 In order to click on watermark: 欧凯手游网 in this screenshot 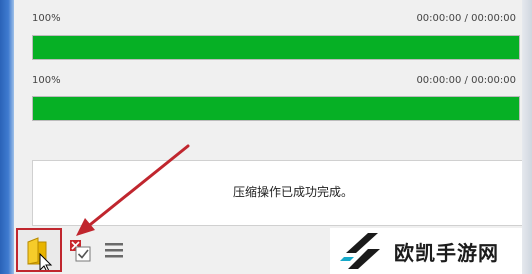, I will do `click(426, 251)`.